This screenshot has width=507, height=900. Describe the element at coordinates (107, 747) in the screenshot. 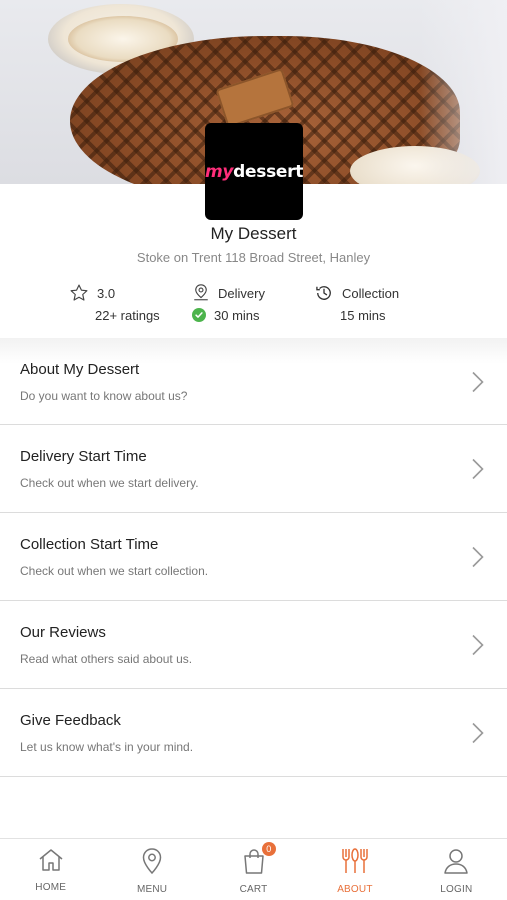

I see `menu-item-subtitle: Let us know what's in your mind.` at that location.